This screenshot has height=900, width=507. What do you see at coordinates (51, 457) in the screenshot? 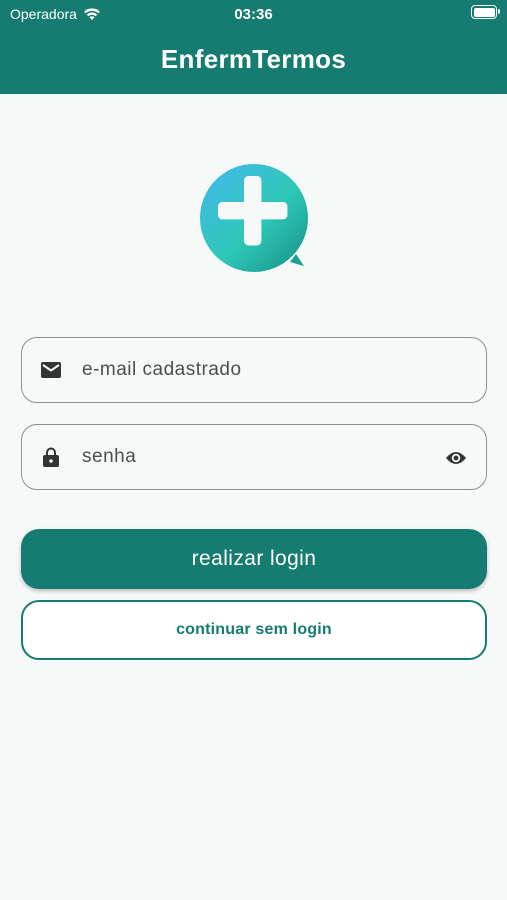
I see `lock-icon` at bounding box center [51, 457].